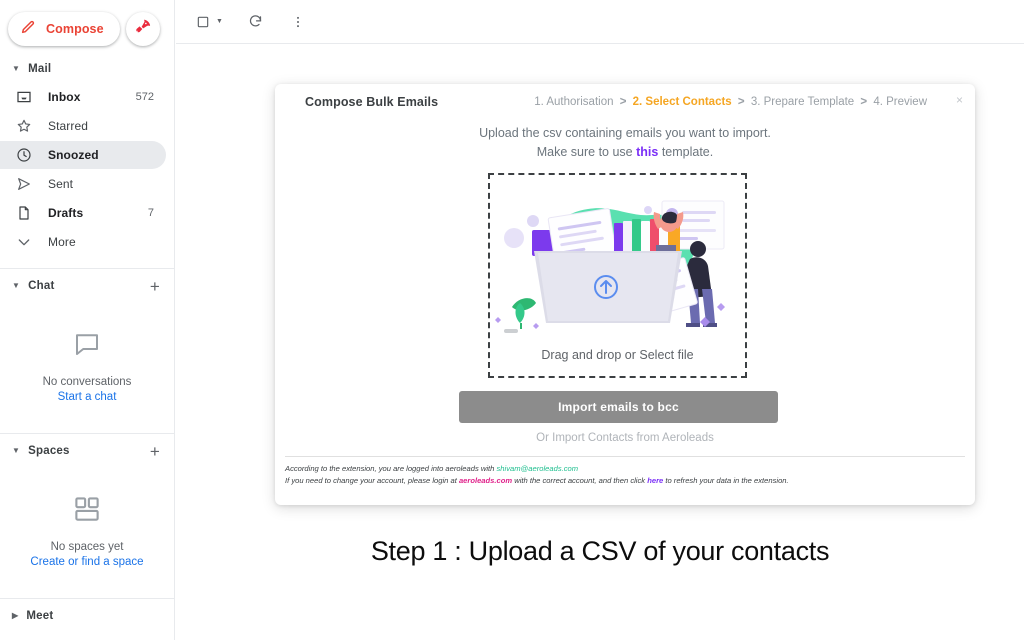 Image resolution: width=1024 pixels, height=640 pixels. Describe the element at coordinates (15, 615) in the screenshot. I see `chevron-right-icon: ▶` at that location.